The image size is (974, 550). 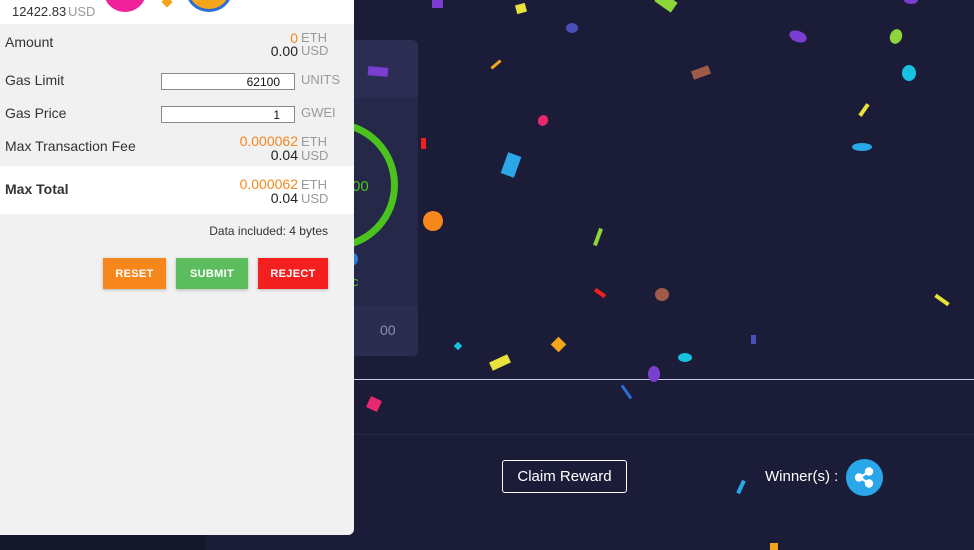 What do you see at coordinates (314, 184) in the screenshot?
I see `max-total-eth-unit: ETH` at bounding box center [314, 184].